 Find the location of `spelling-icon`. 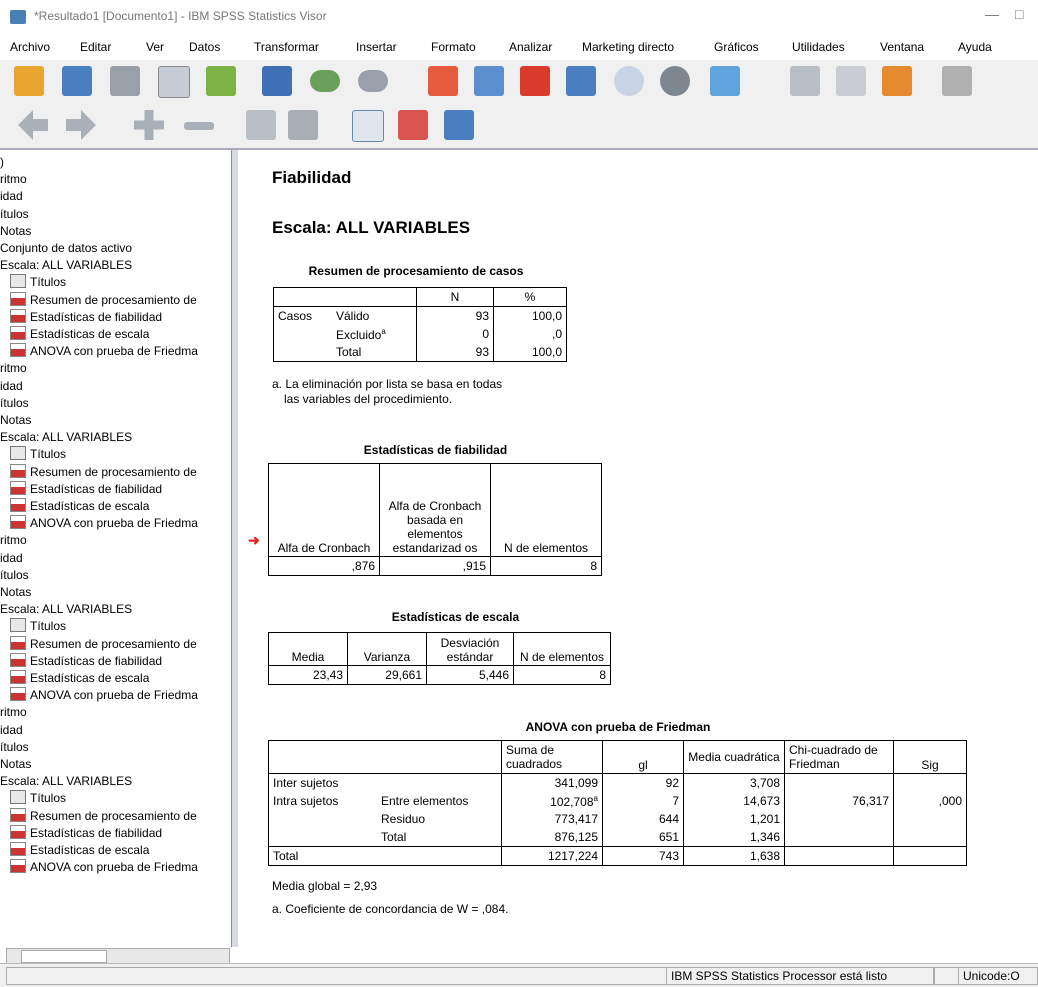

spelling-icon is located at coordinates (805, 81).